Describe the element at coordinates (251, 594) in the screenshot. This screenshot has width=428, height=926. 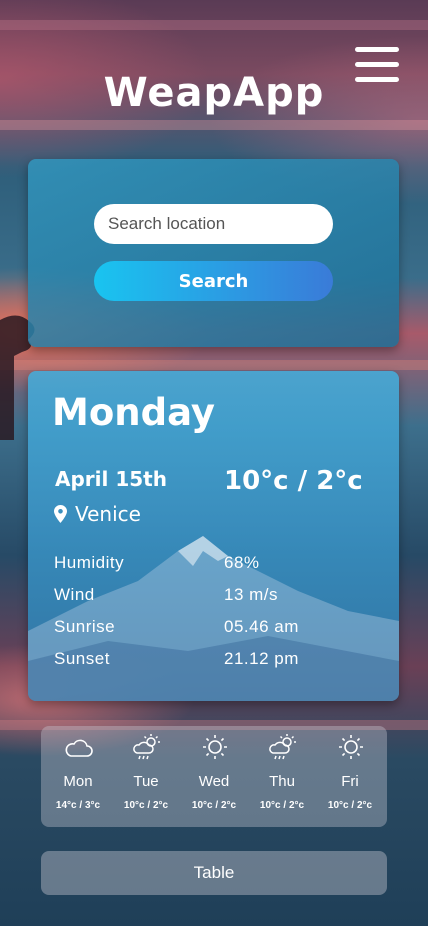
I see `detail-value: 13 m/s` at that location.